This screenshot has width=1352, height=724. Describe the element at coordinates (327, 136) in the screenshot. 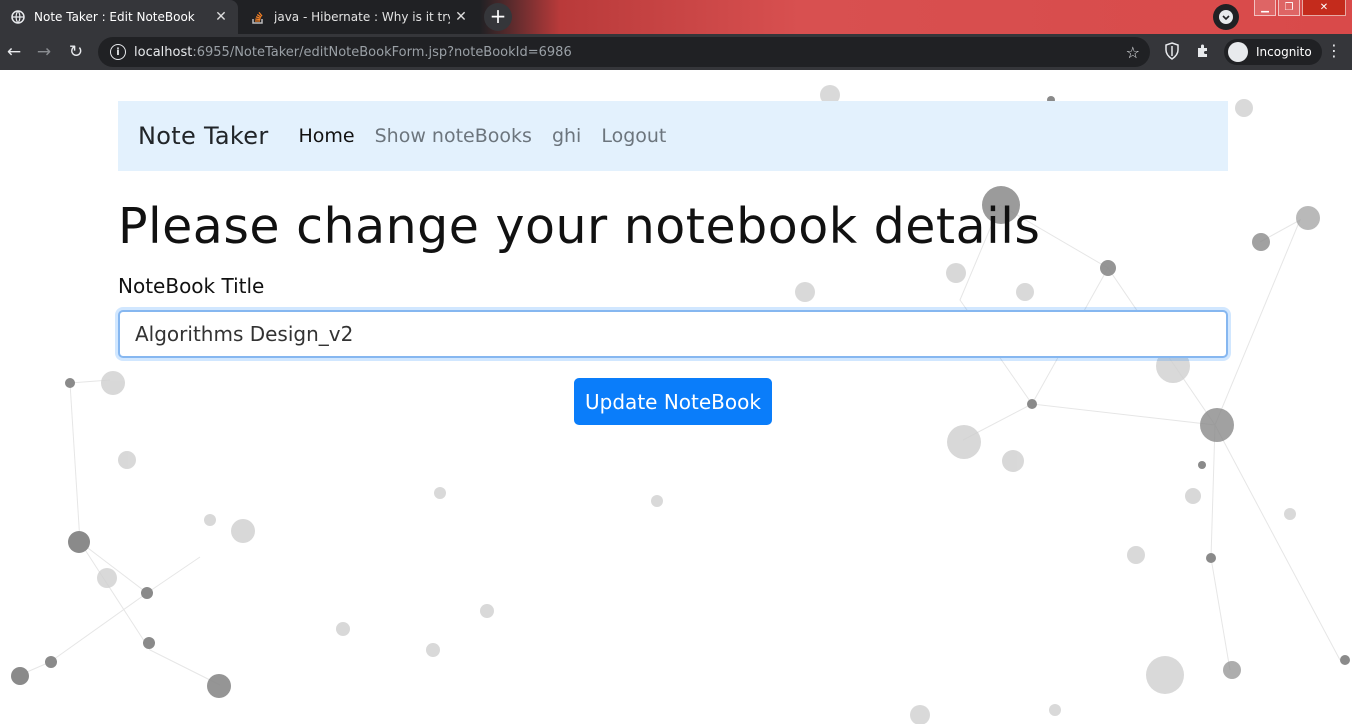

I see `nav-link-home: Home` at that location.